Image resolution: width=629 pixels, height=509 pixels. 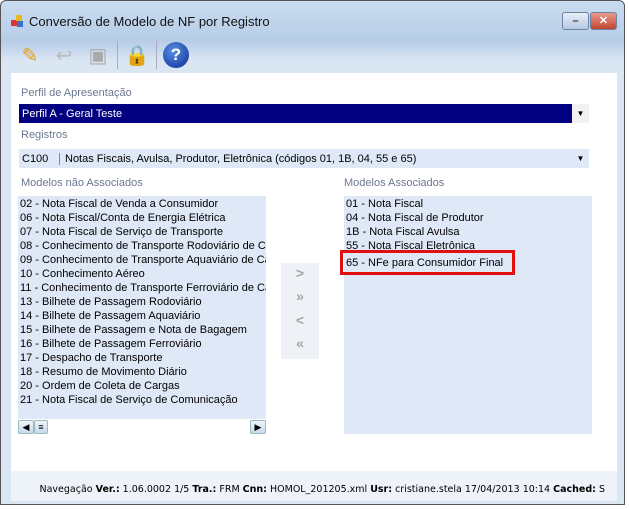 What do you see at coordinates (304, 113) in the screenshot?
I see `perfil-combo: Perfil A - Geral Teste ▼` at bounding box center [304, 113].